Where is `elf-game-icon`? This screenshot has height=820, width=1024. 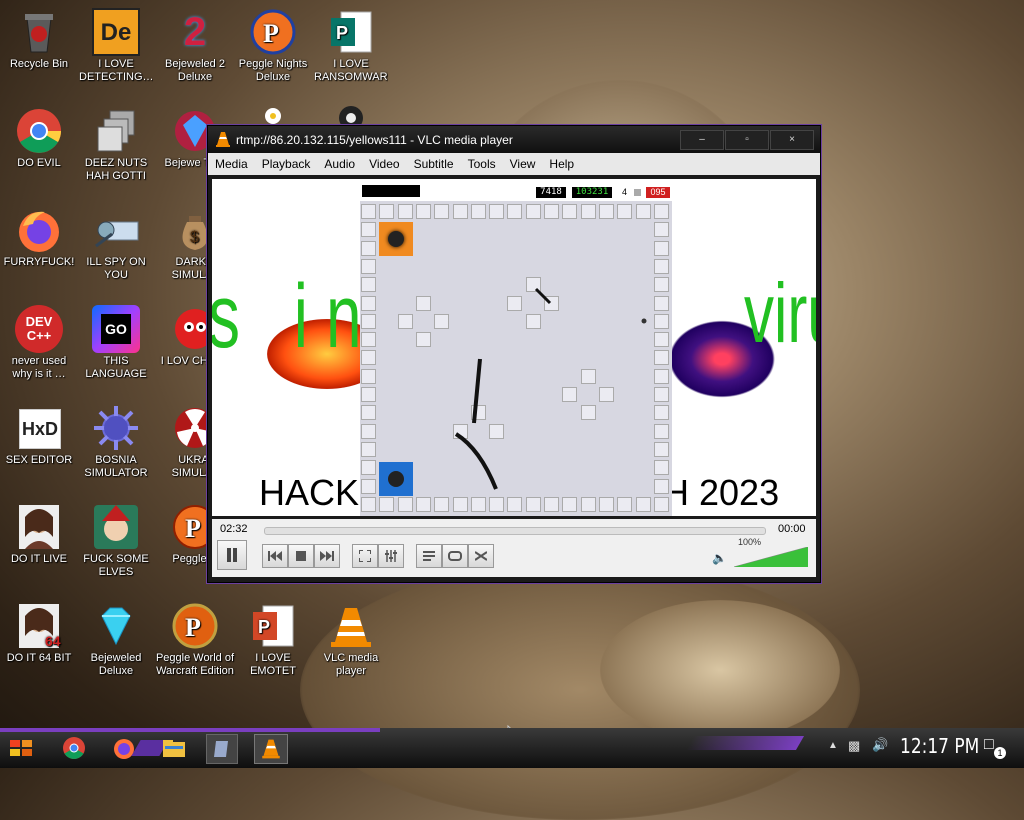 elf-game-icon is located at coordinates (116, 527).